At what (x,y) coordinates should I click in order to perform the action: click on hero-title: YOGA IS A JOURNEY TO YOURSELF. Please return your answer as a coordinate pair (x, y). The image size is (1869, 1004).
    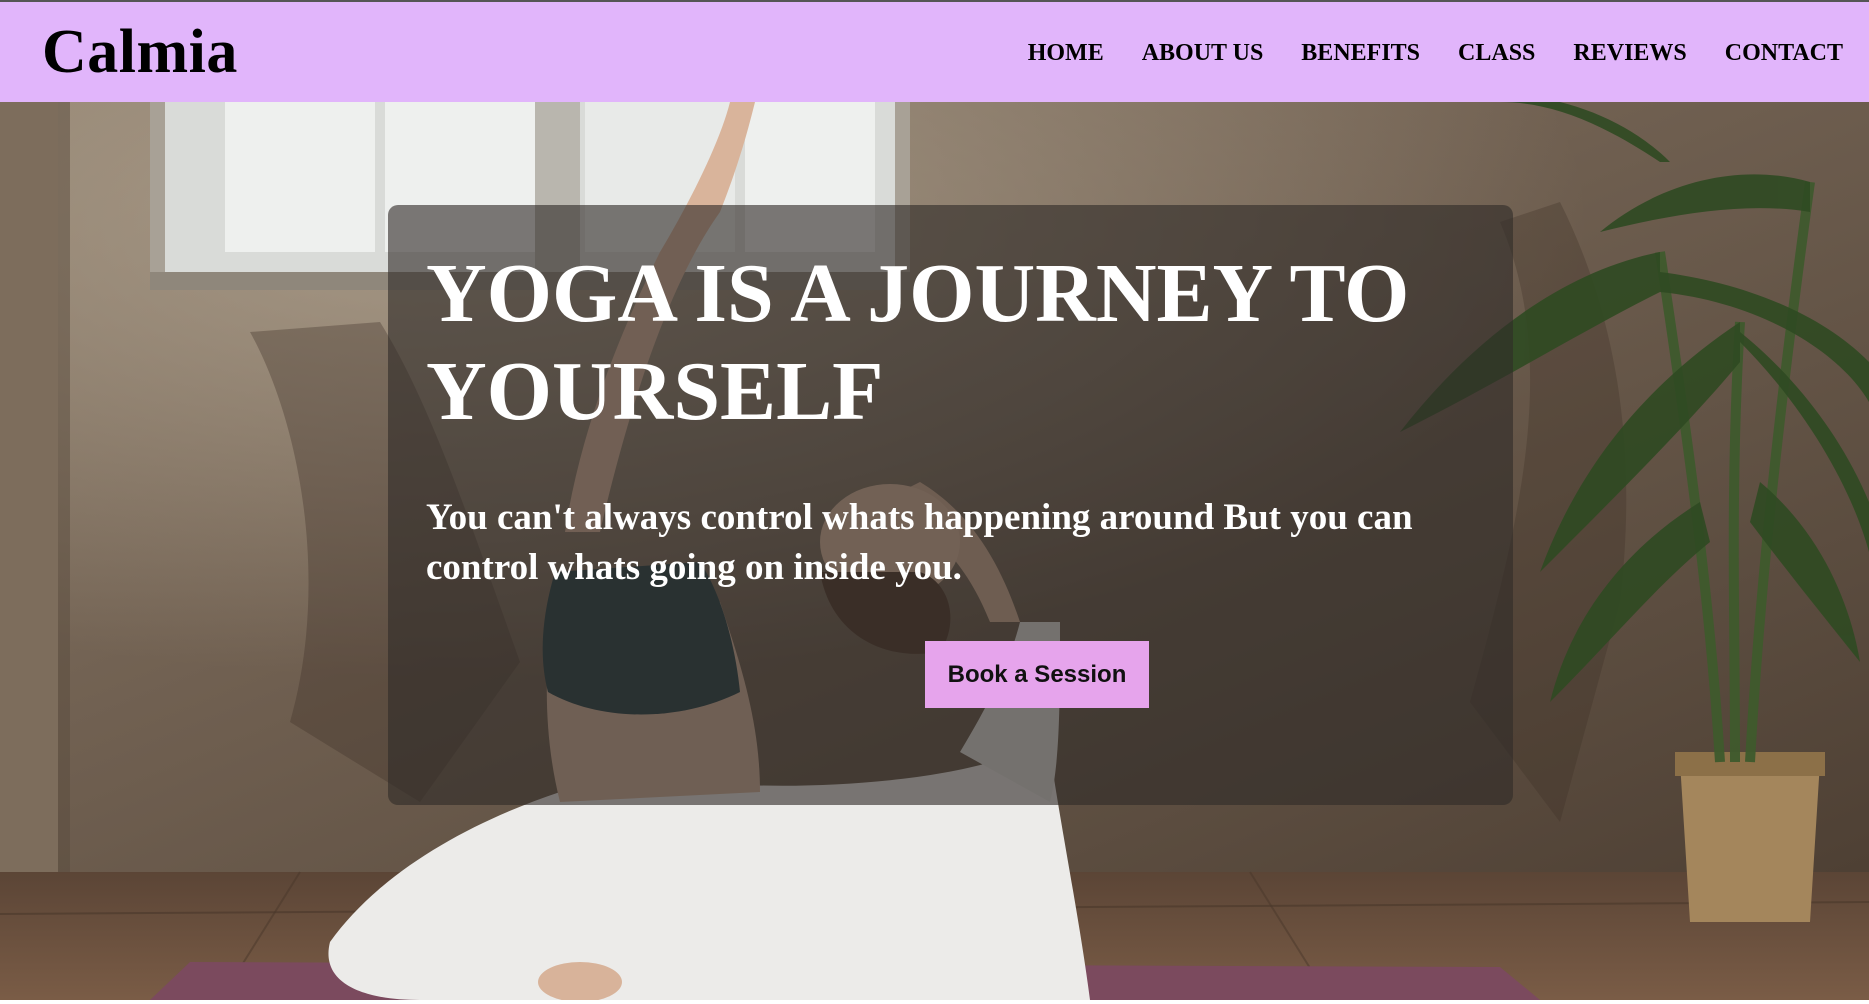
    Looking at the image, I should click on (918, 342).